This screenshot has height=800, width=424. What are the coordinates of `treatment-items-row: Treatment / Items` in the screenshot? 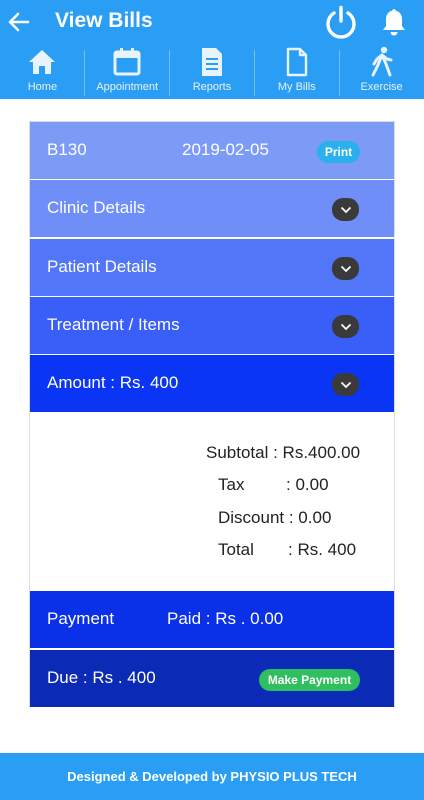 It's located at (212, 325).